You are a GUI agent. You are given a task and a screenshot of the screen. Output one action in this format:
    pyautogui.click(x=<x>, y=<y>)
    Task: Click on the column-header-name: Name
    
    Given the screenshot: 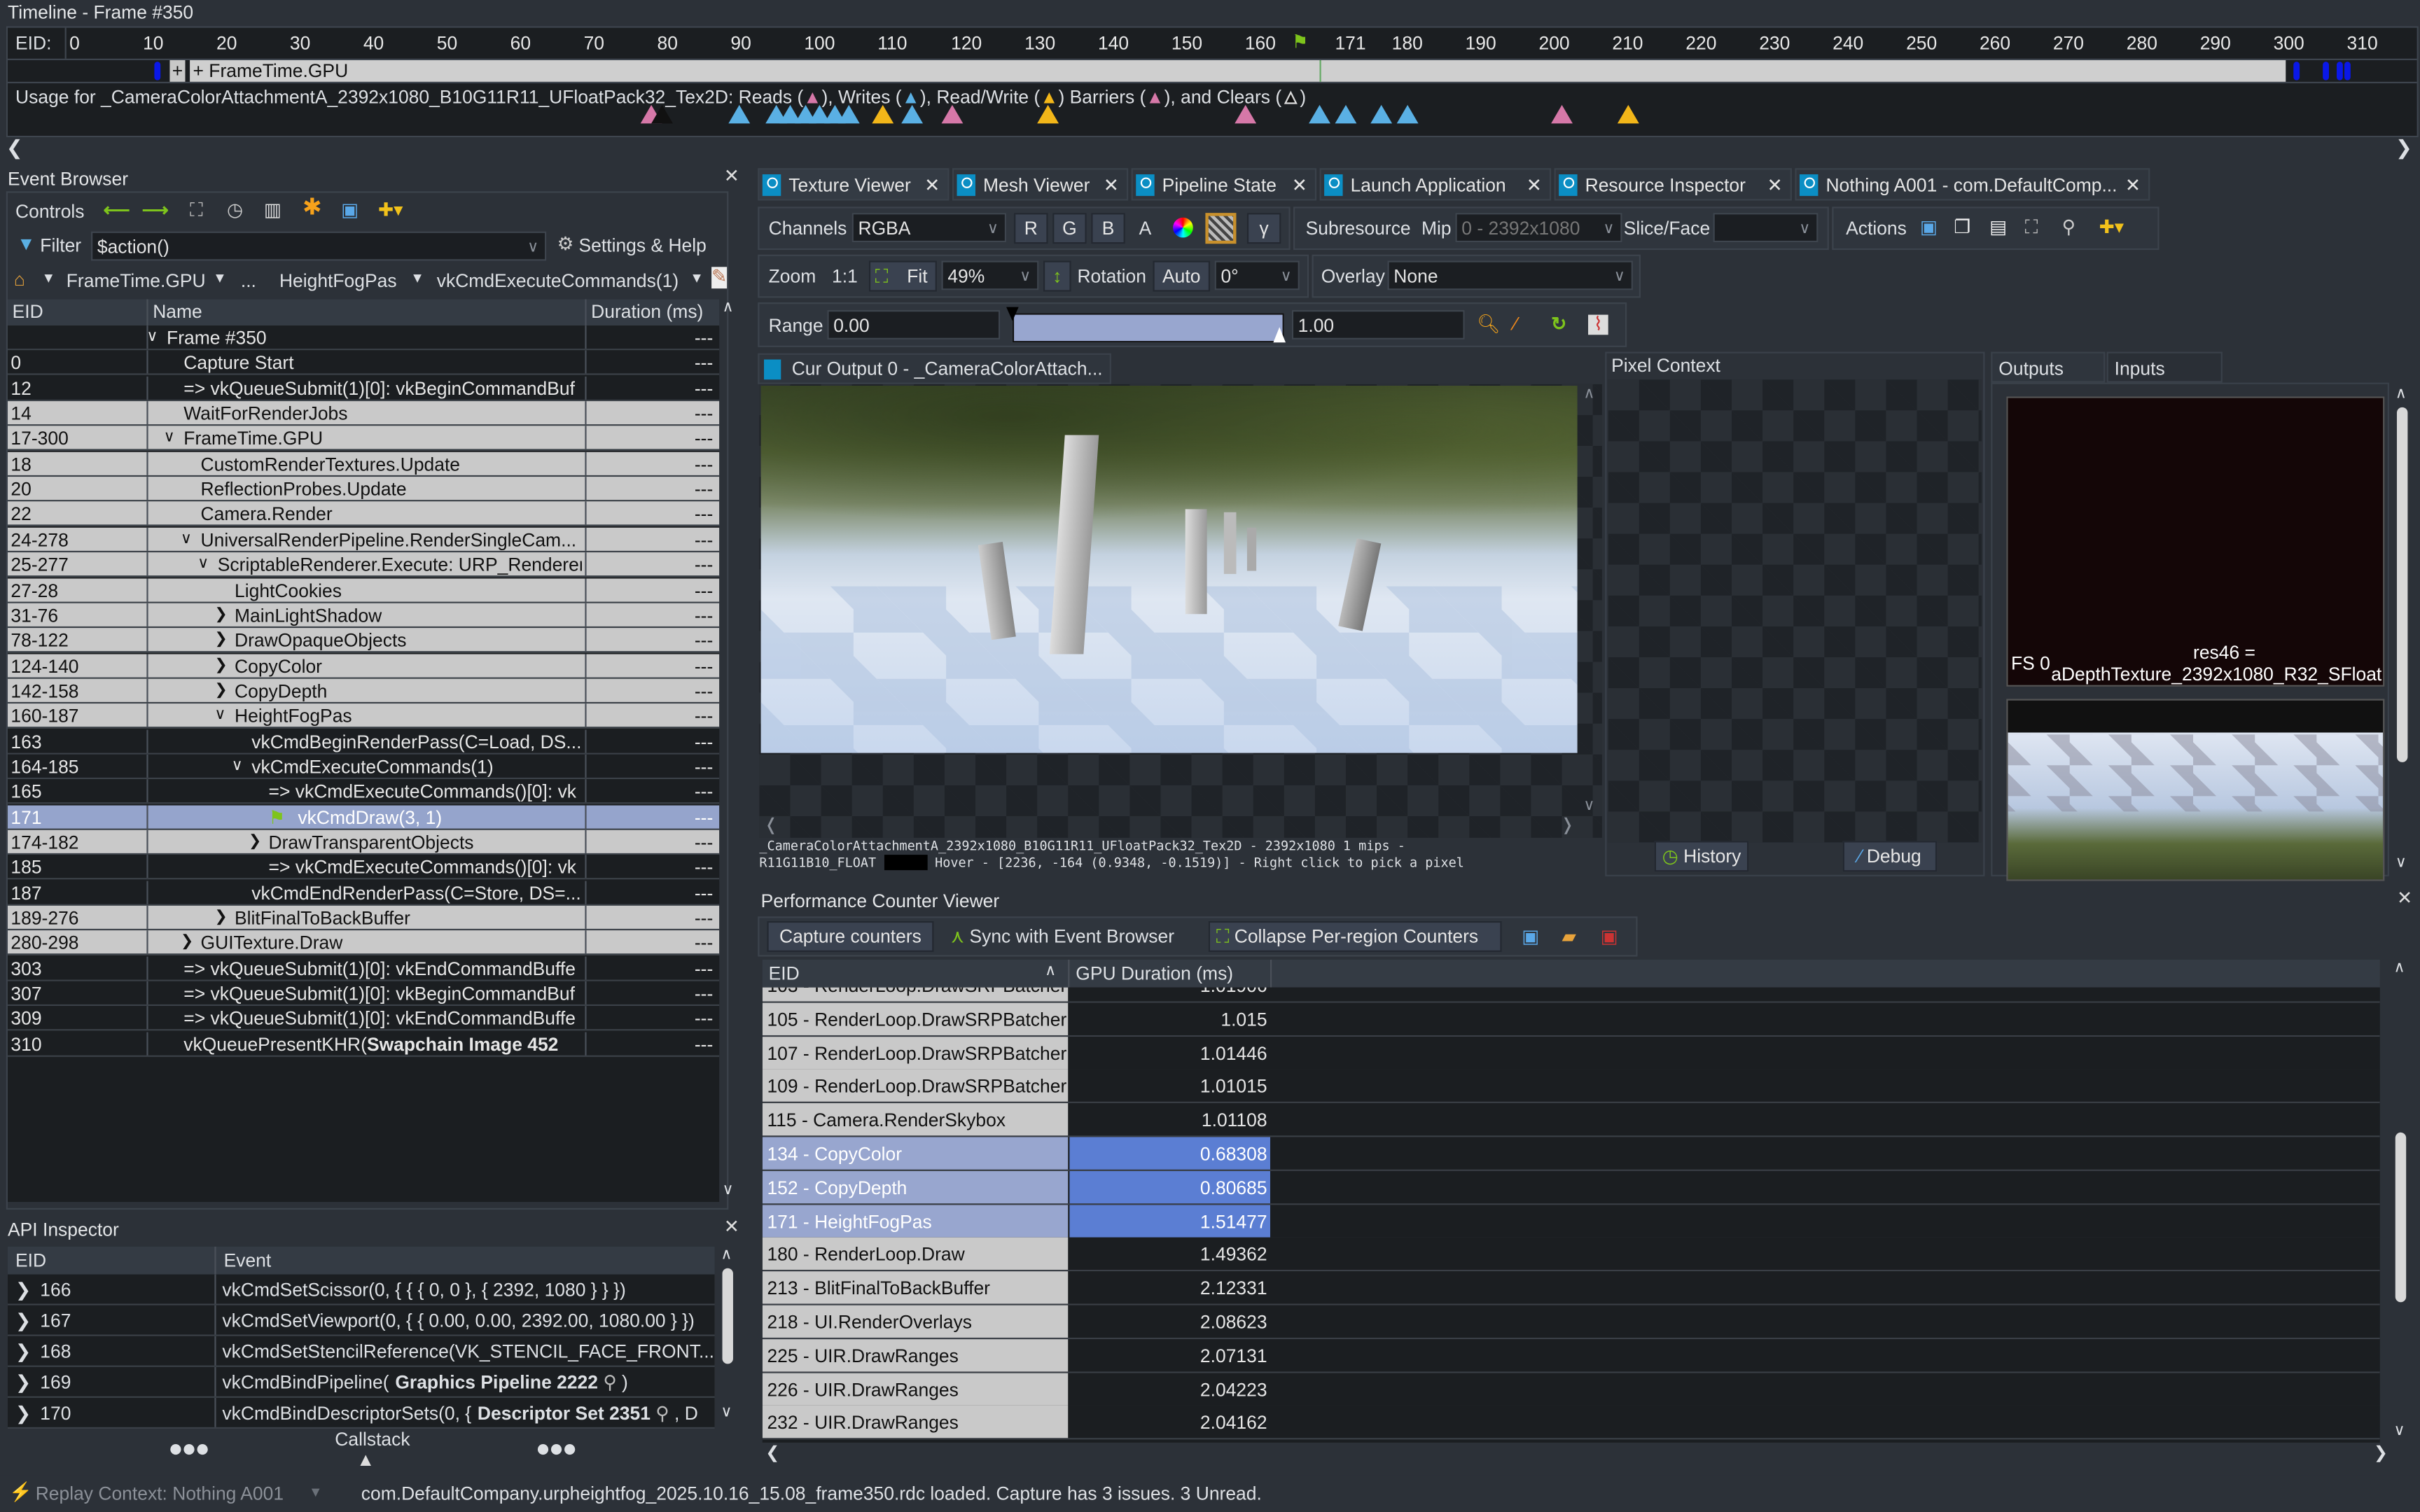 What is the action you would take?
    pyautogui.click(x=177, y=312)
    